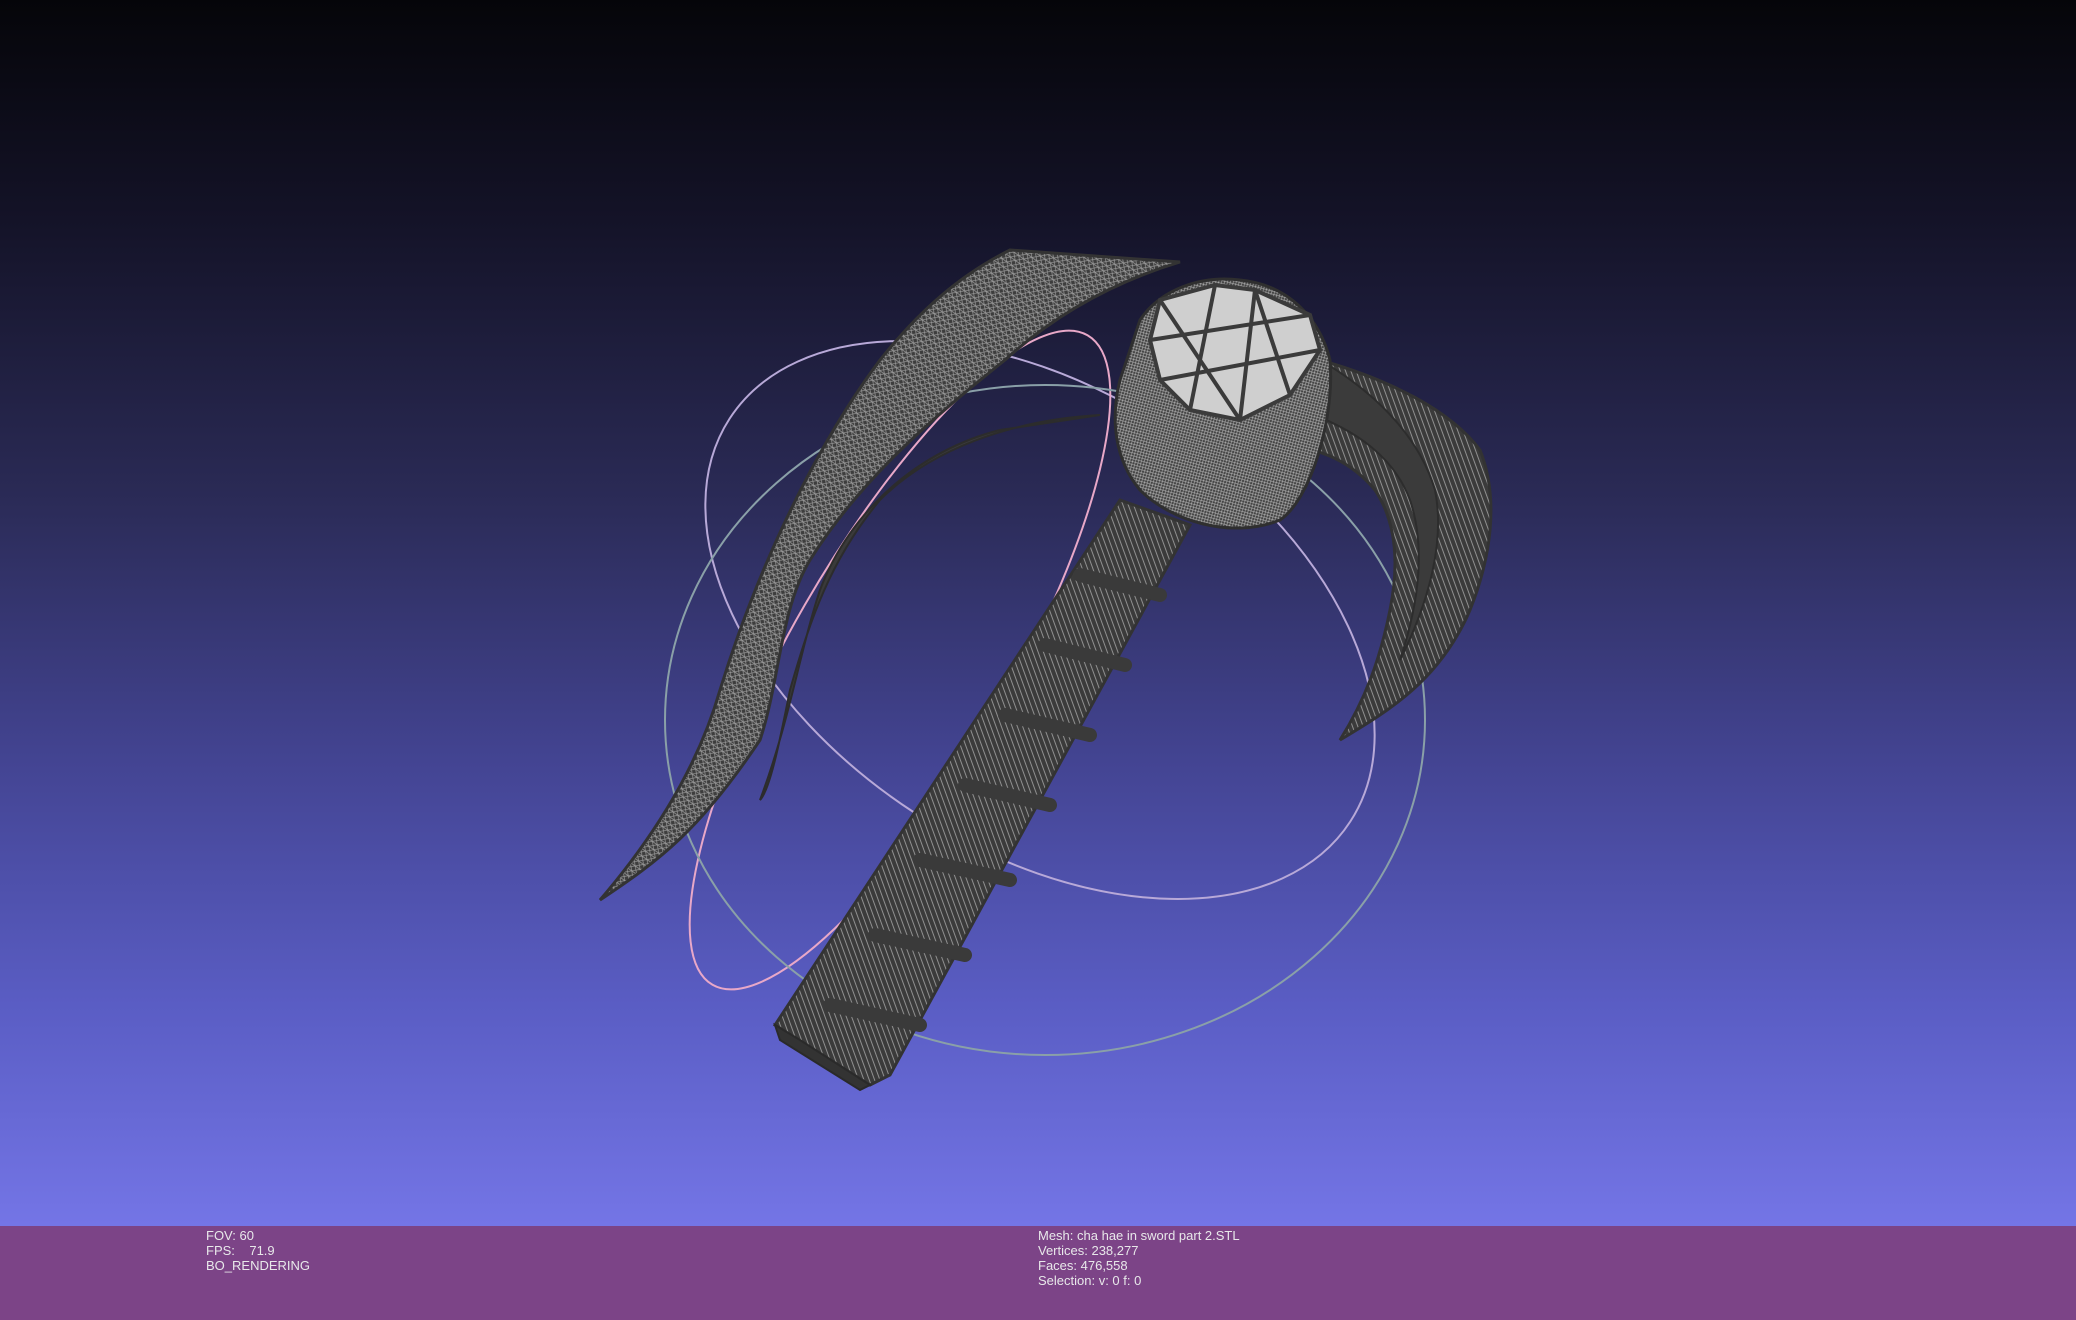 Image resolution: width=2076 pixels, height=1320 pixels. What do you see at coordinates (1139, 1235) in the screenshot?
I see `mesh-name: Mesh: cha hae in sword part 2.STL` at bounding box center [1139, 1235].